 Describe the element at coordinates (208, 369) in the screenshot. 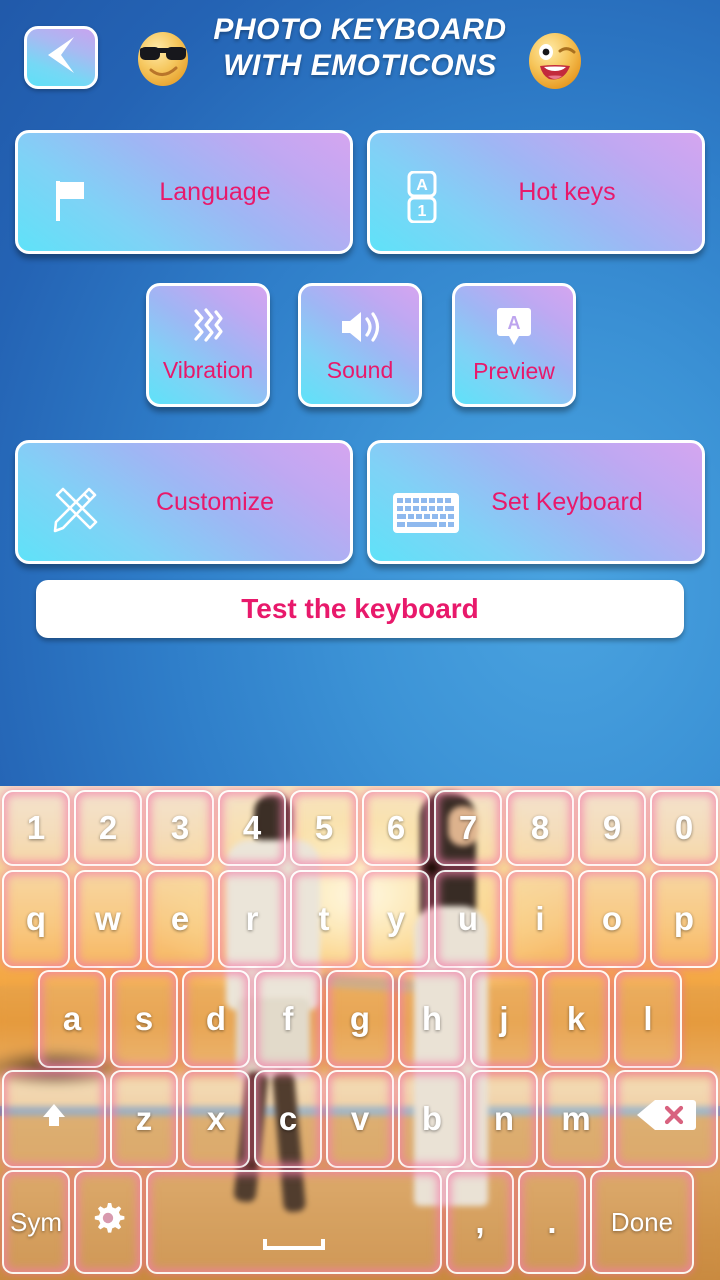

I see `vibration-label: Vibration` at that location.